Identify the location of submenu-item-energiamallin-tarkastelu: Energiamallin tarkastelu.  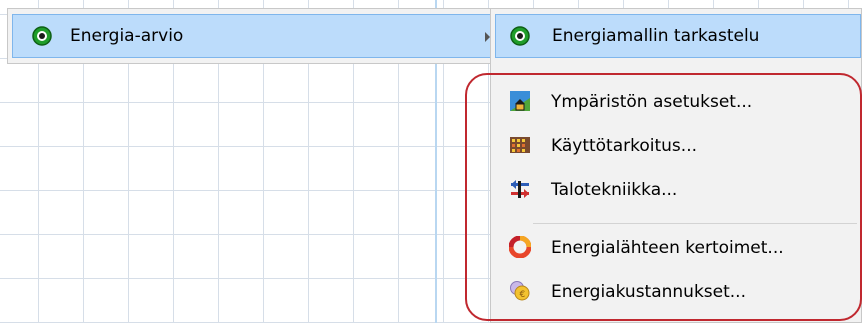
(678, 36).